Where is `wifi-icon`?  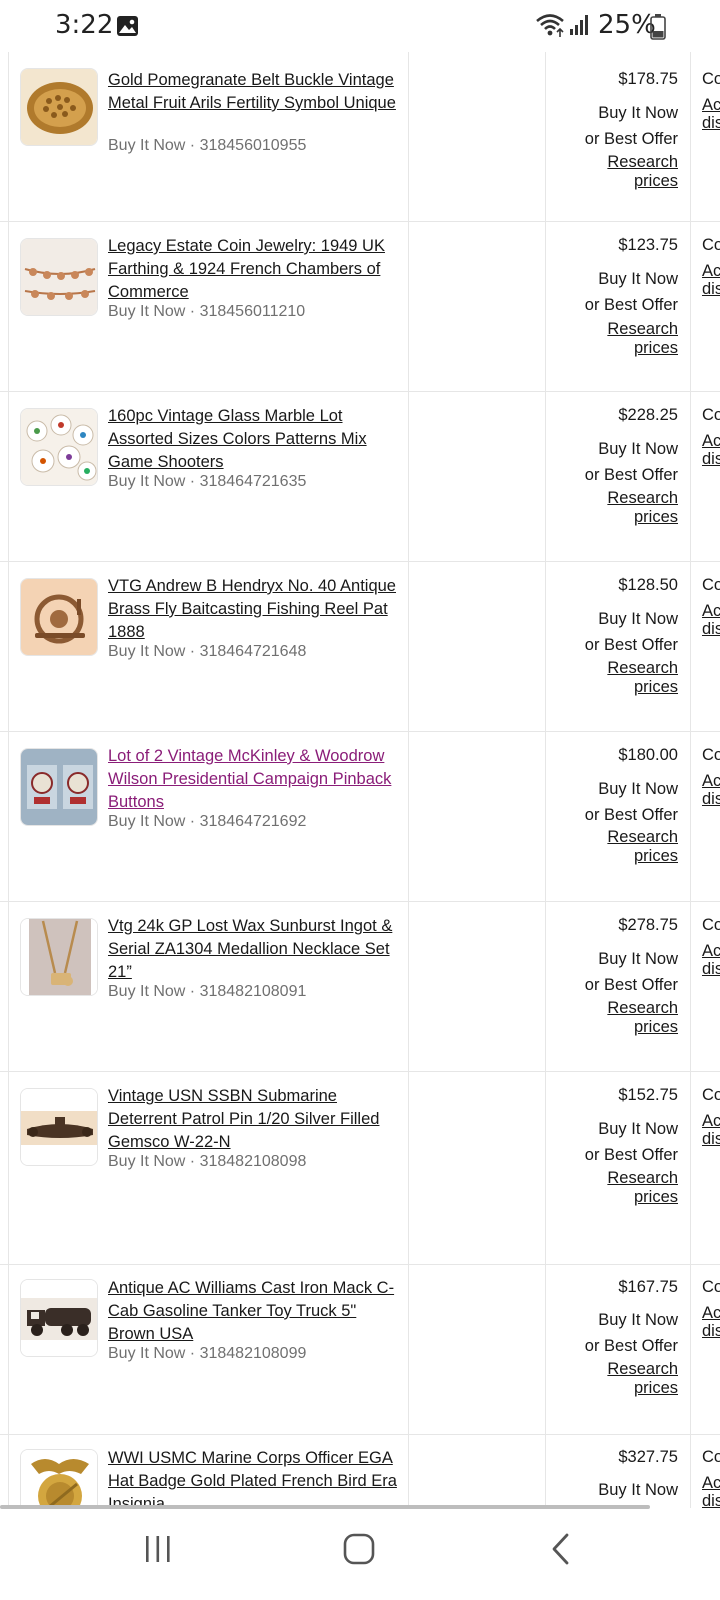 wifi-icon is located at coordinates (550, 25).